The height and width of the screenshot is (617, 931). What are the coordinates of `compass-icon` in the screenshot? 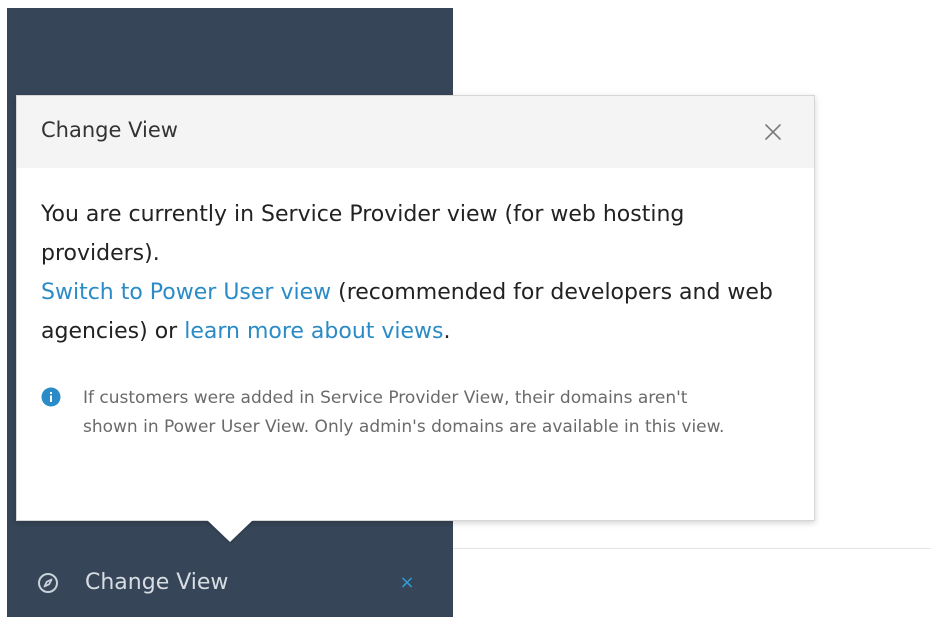 It's located at (48, 583).